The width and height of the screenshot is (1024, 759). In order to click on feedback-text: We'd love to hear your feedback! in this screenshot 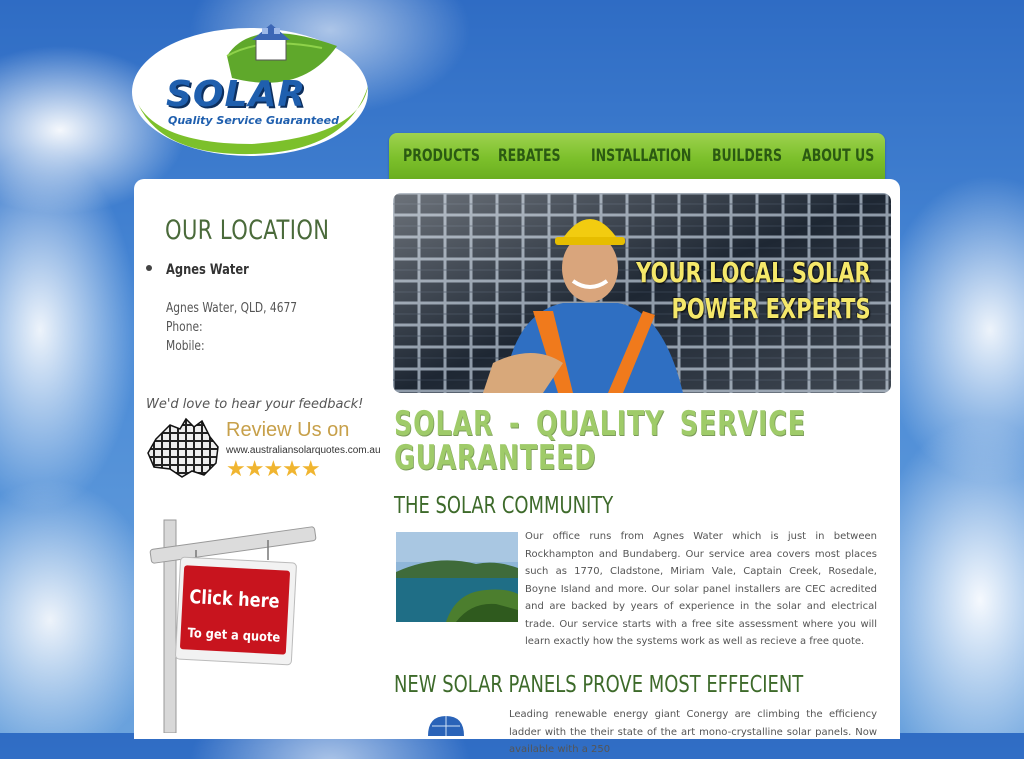, I will do `click(255, 404)`.